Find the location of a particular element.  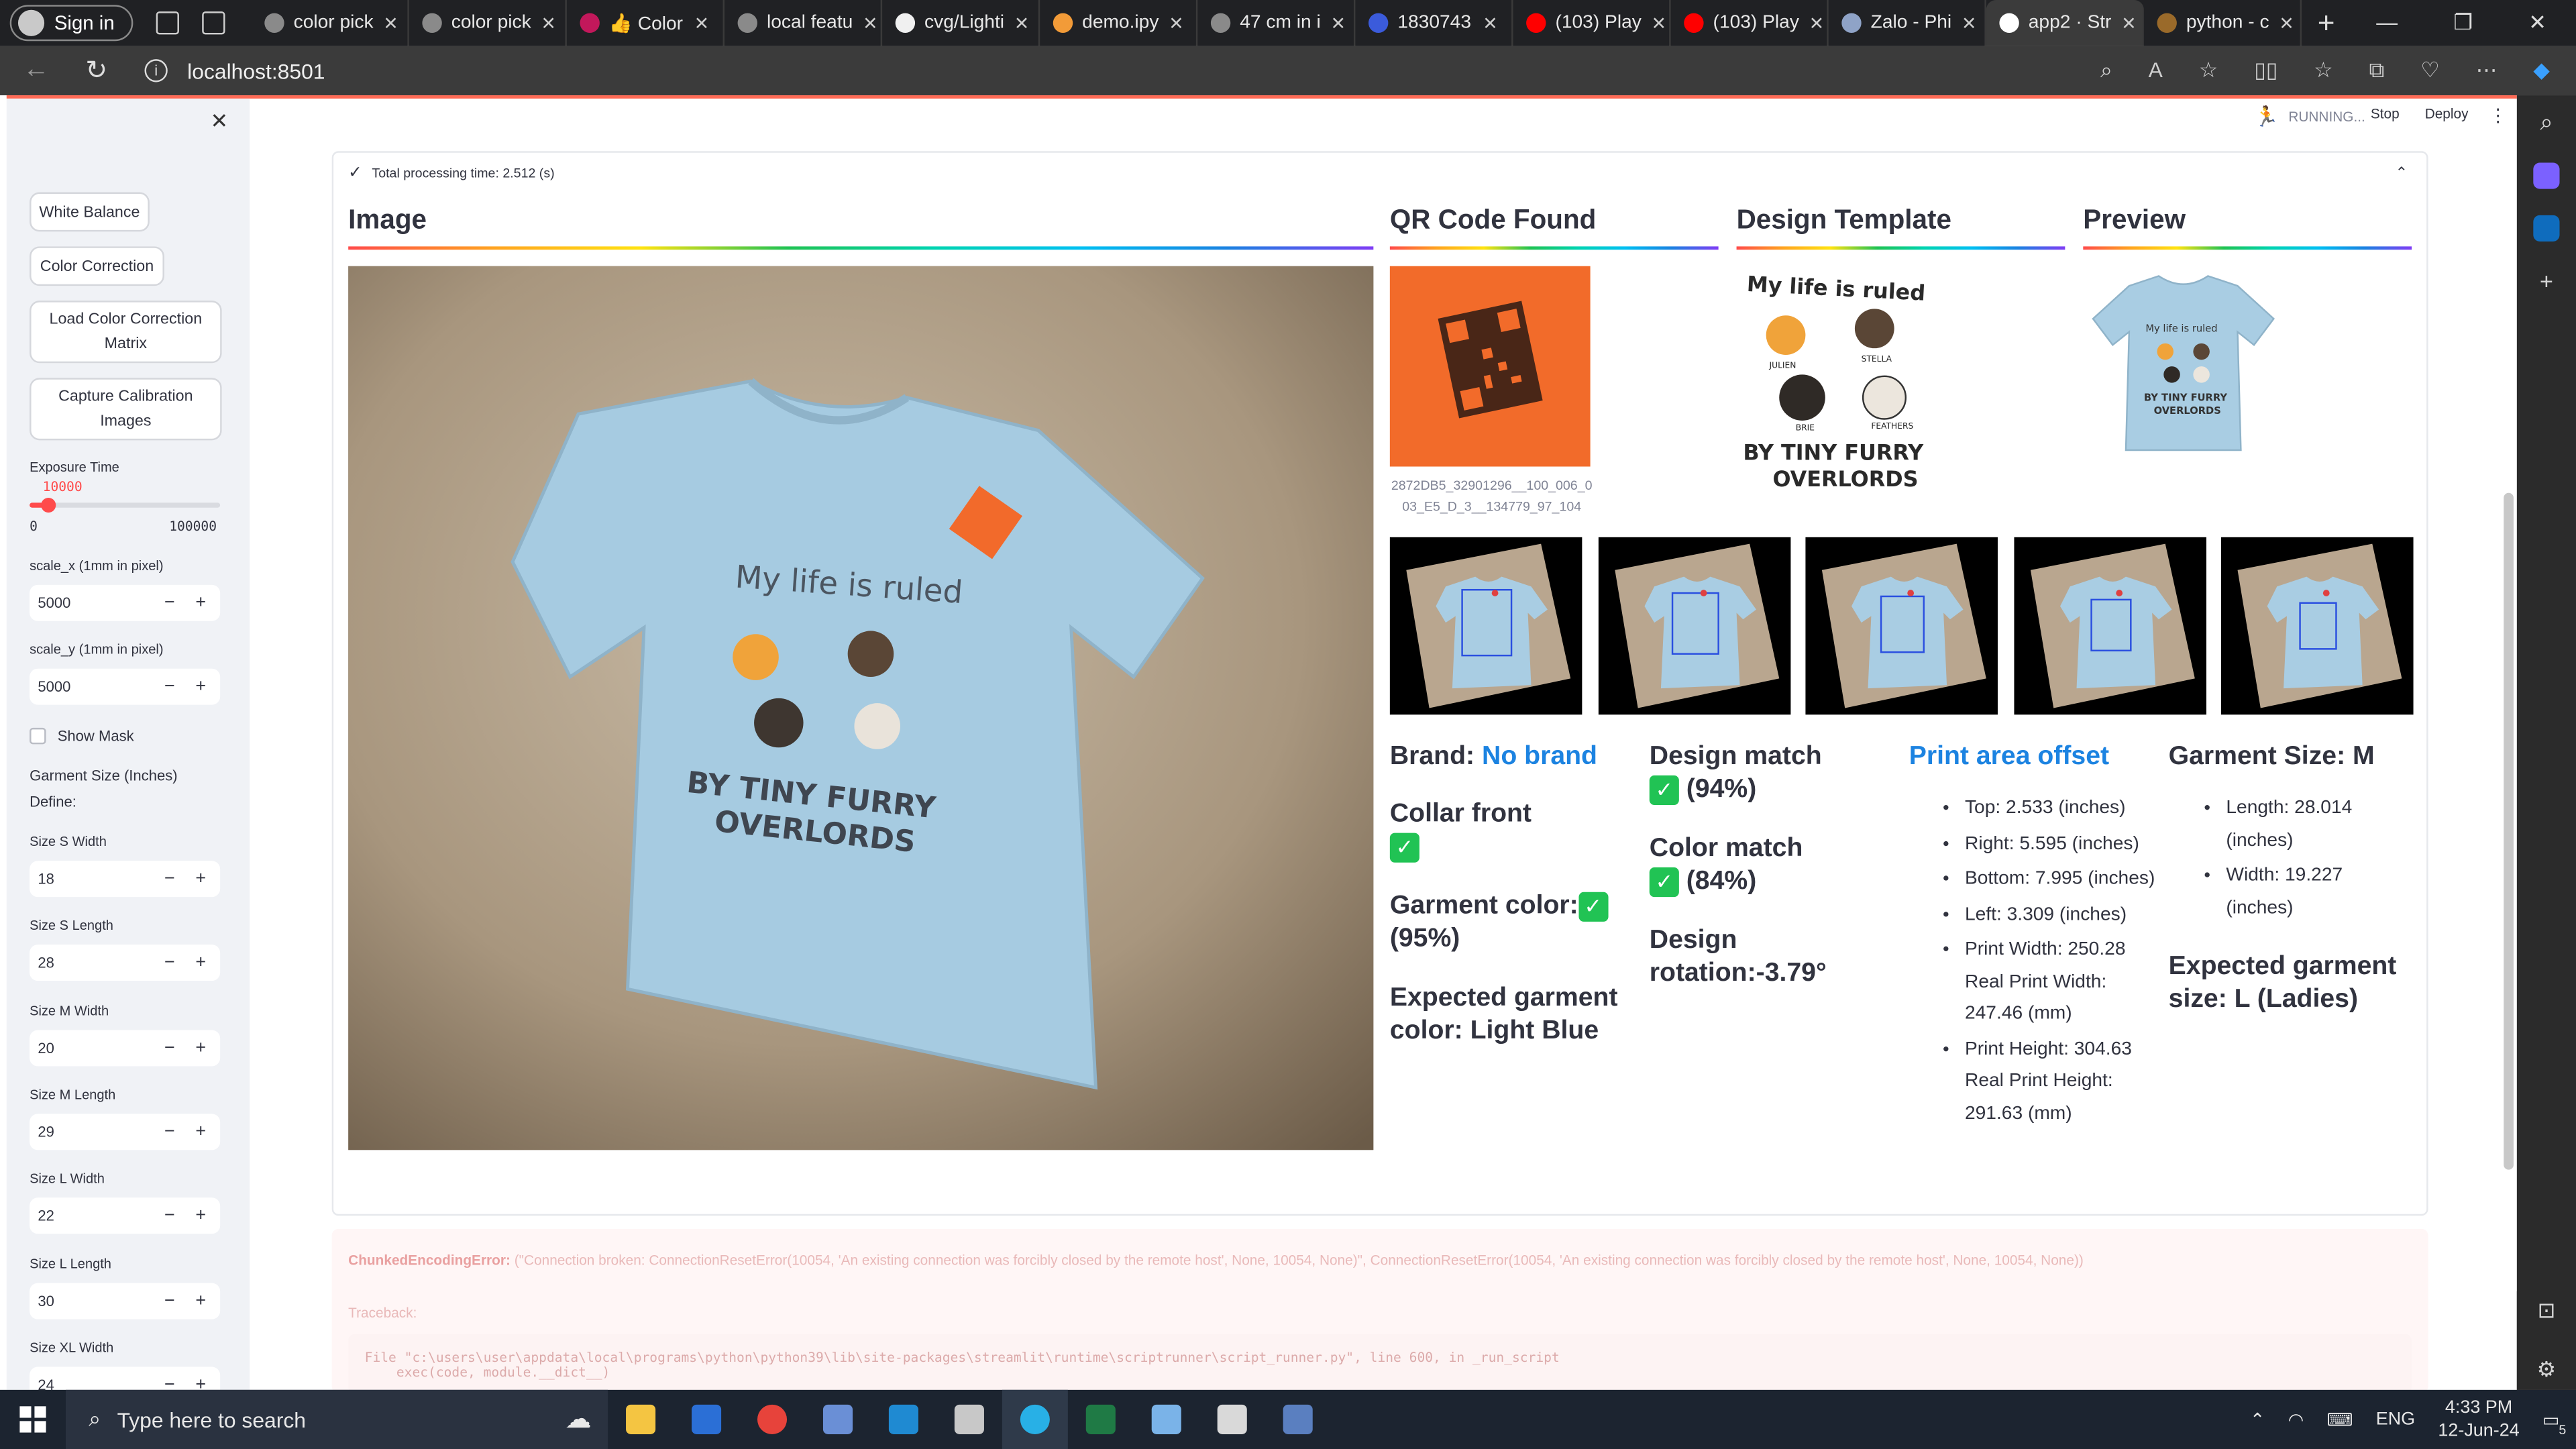

taskbar-search: ⌕ Type here to search ☁ is located at coordinates (336, 1419).